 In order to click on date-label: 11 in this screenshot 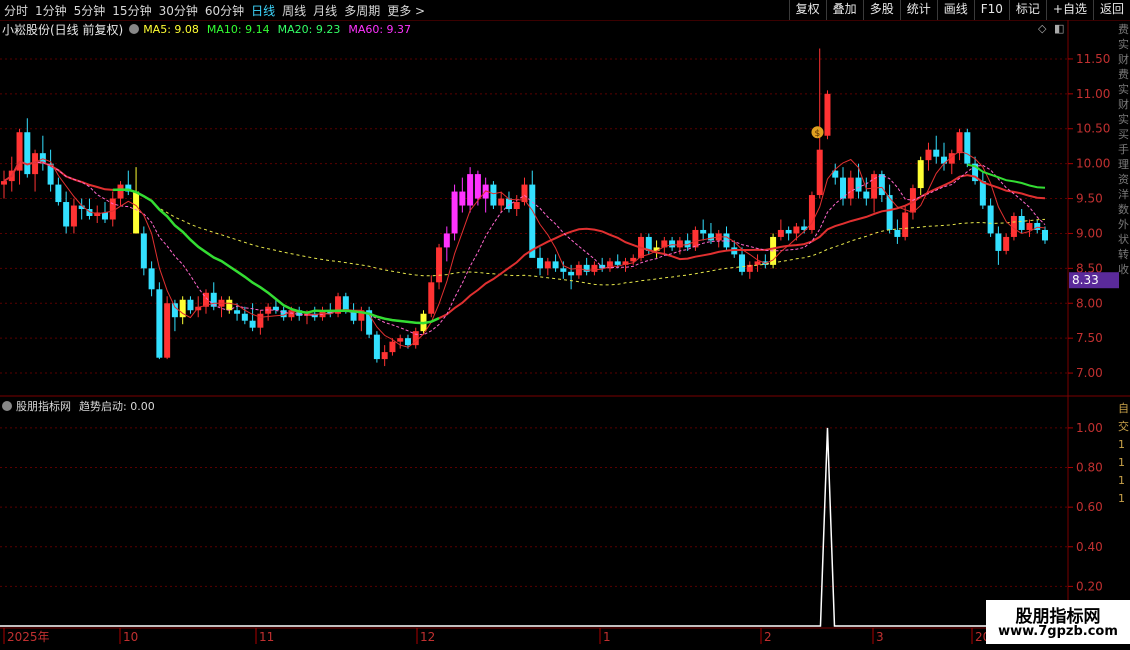, I will do `click(266, 637)`.